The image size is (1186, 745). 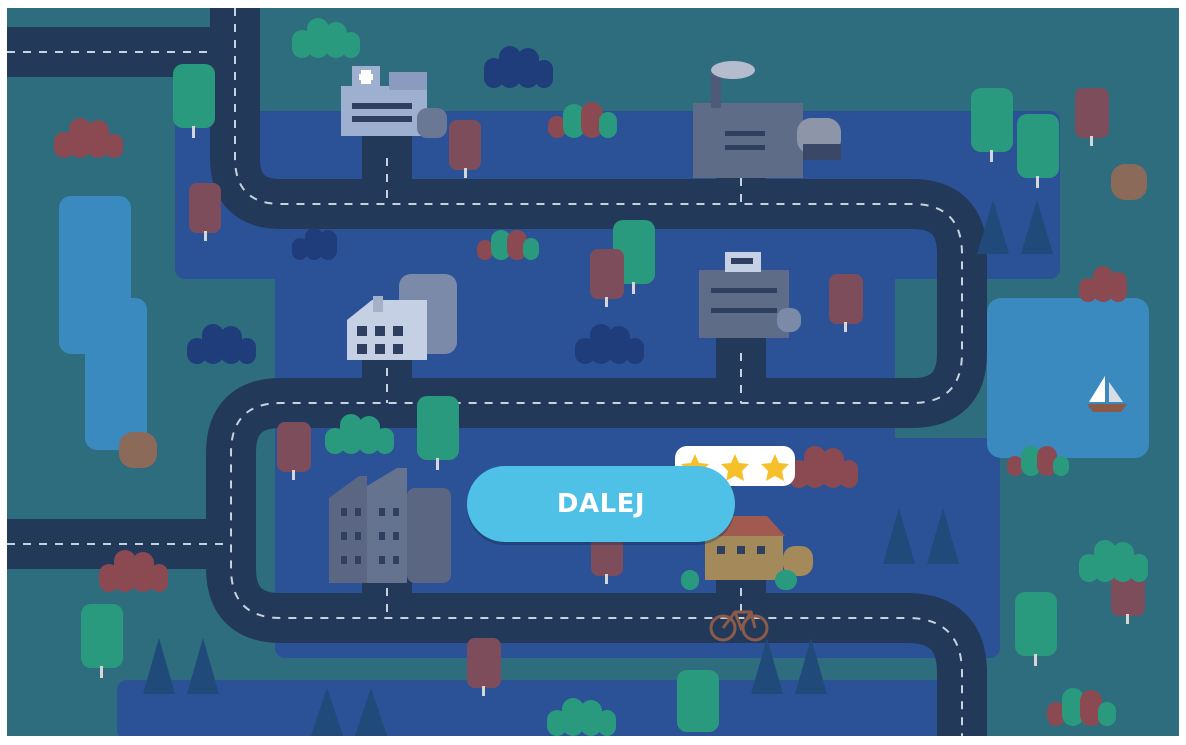 I want to click on right-lake, so click(x=1068, y=378).